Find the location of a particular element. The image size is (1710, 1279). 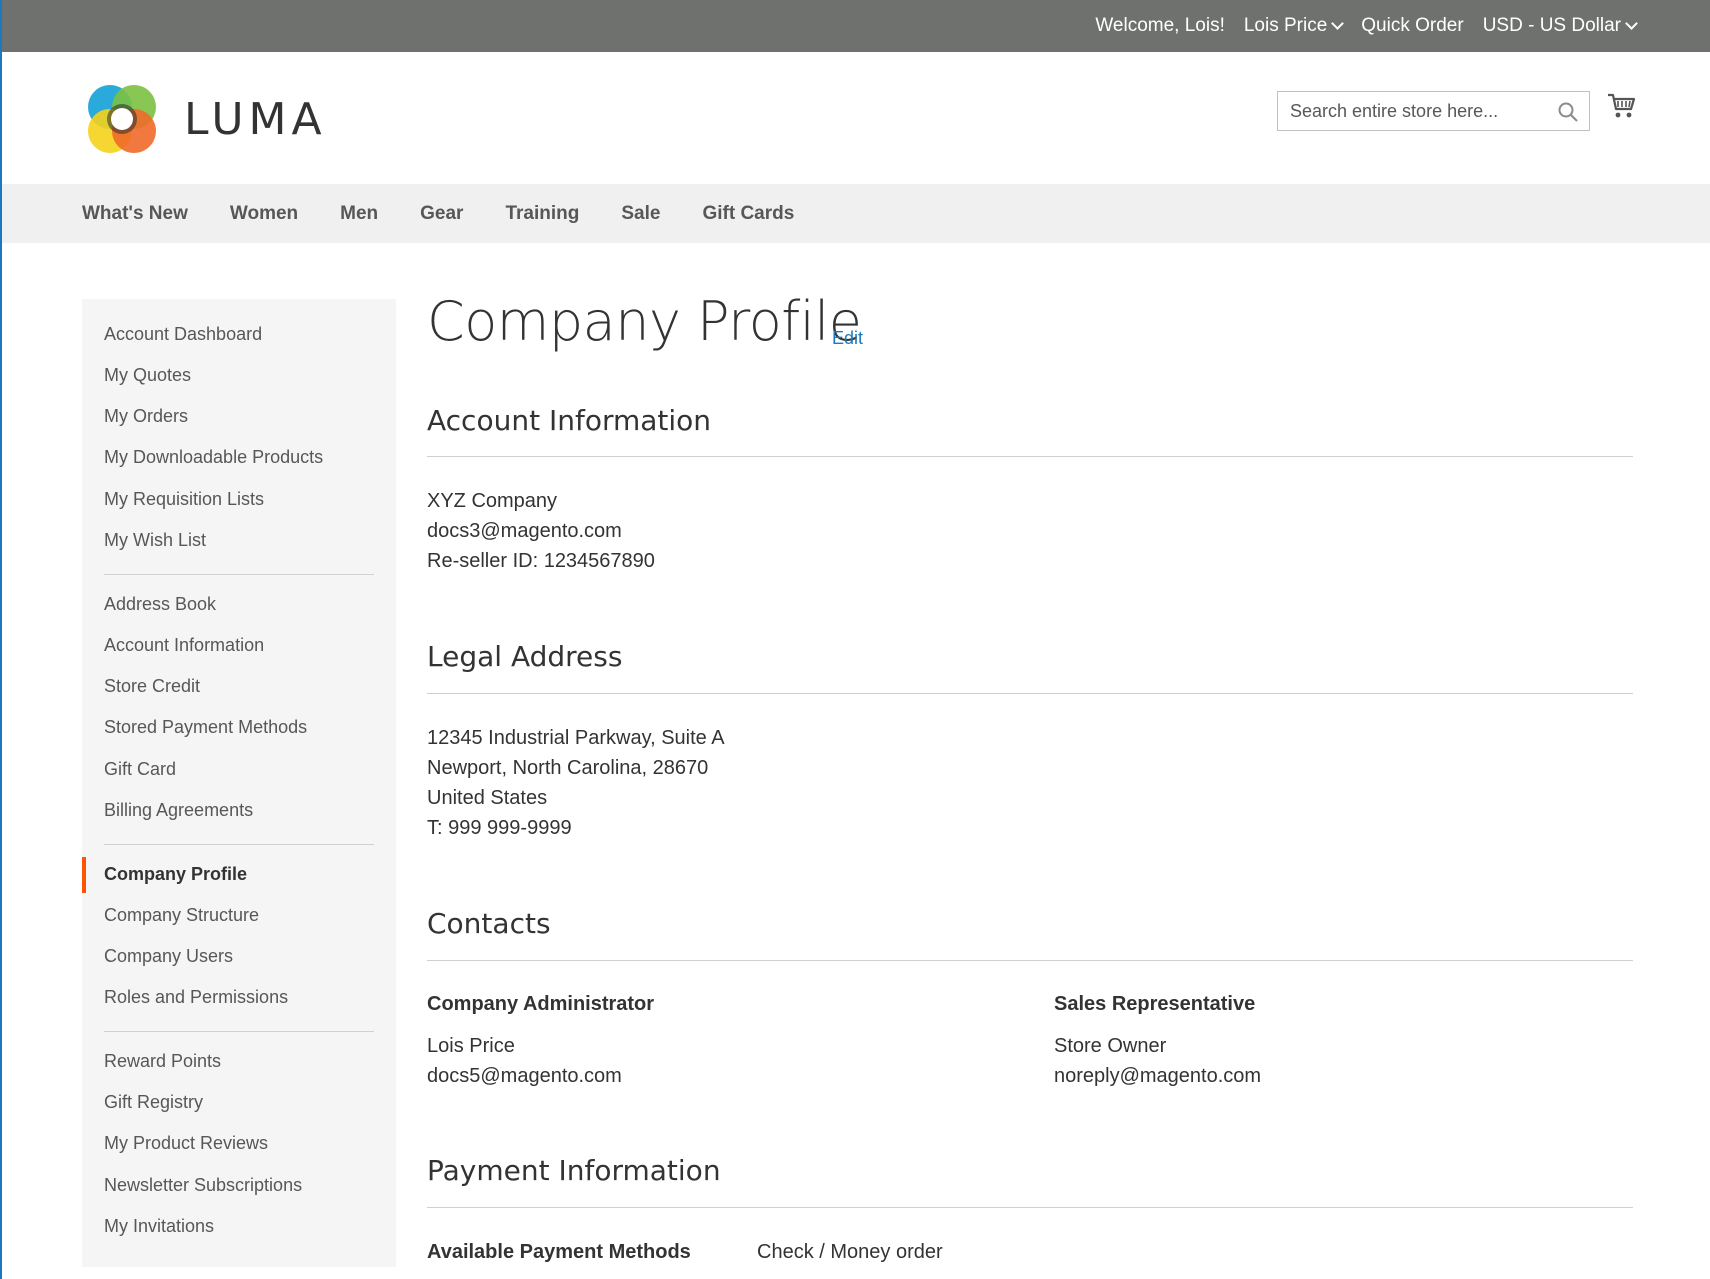

nav-item-gift-cards: Gift Cards is located at coordinates (748, 214).